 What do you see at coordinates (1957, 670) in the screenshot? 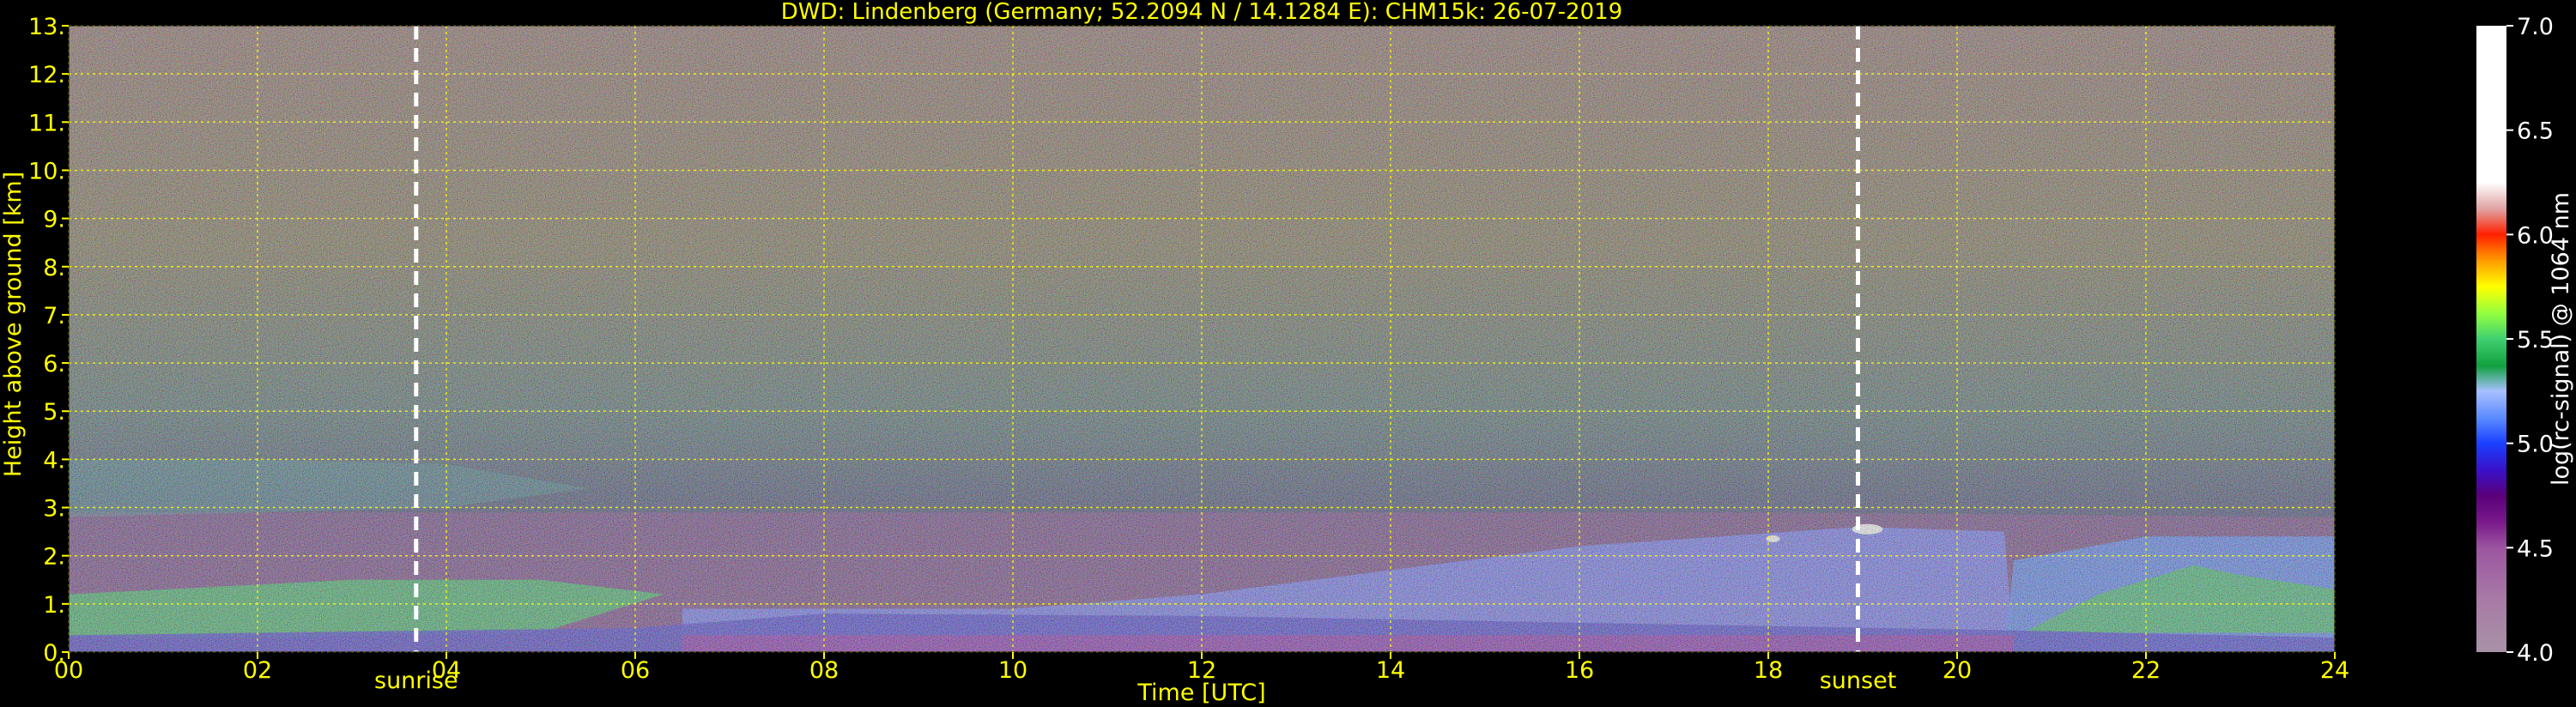
I see `x-tick-label: 20` at bounding box center [1957, 670].